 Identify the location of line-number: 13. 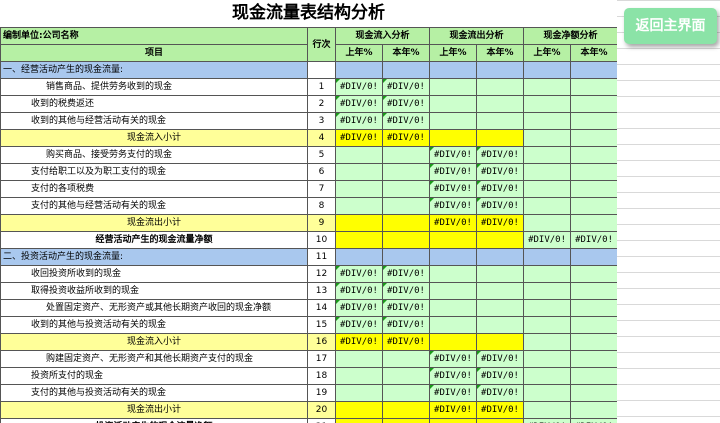
(321, 291).